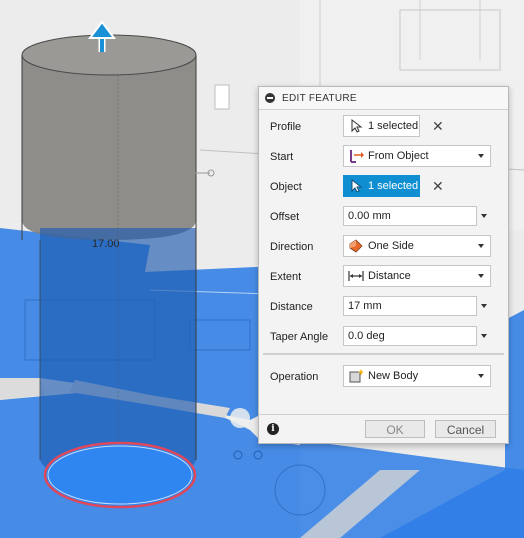  What do you see at coordinates (294, 377) in the screenshot?
I see `operation-label: Operation` at bounding box center [294, 377].